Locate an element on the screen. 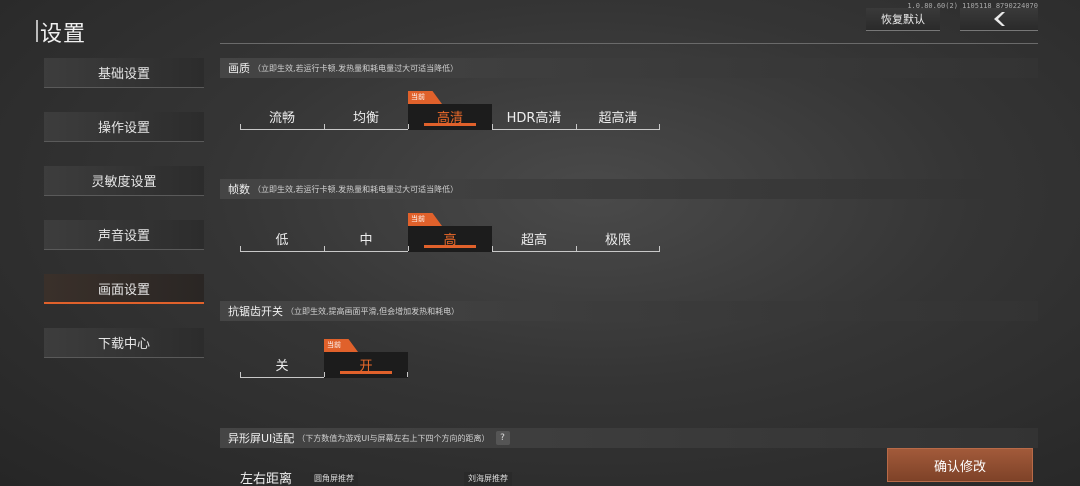 This screenshot has width=1080, height=486. sidebar-item-sensitivity: 灵敏度设置 is located at coordinates (124, 181).